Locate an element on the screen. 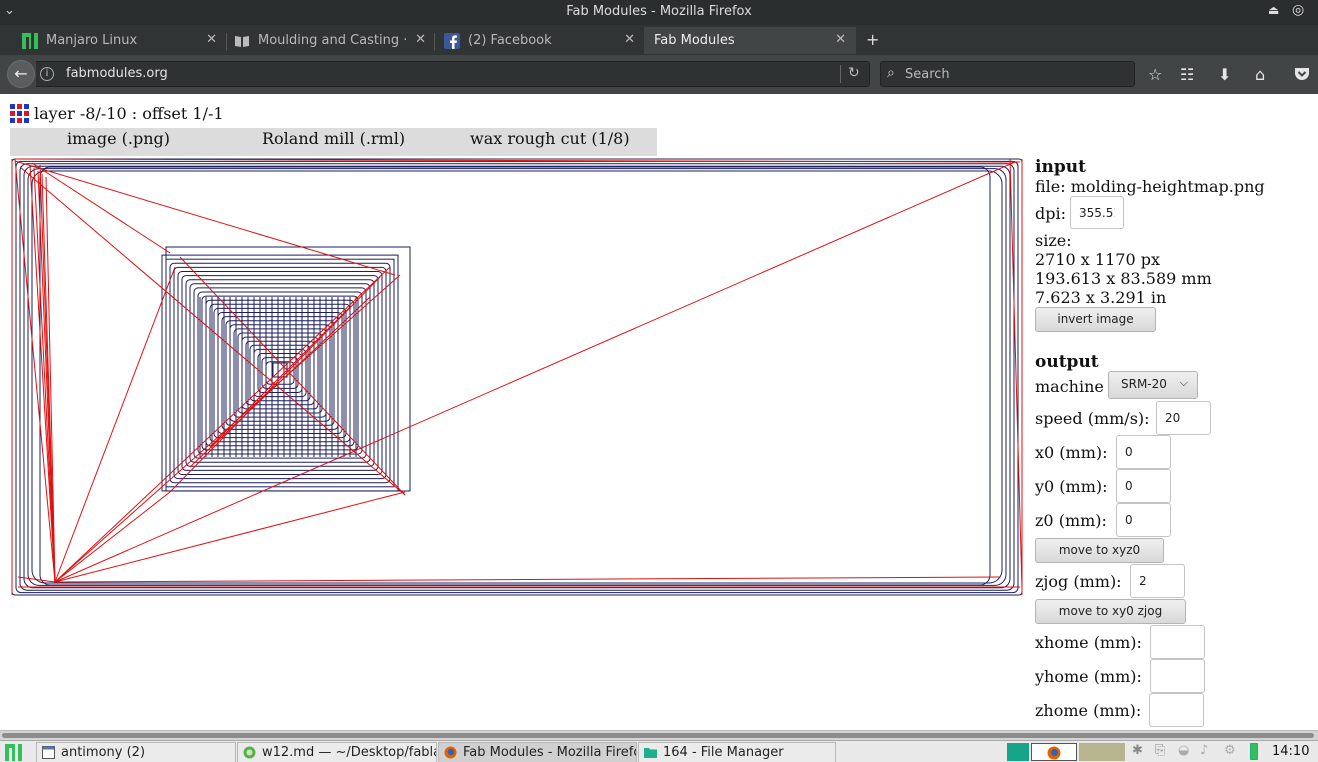 Image resolution: width=1318 pixels, height=762 pixels. yhome-input is located at coordinates (1177, 676).